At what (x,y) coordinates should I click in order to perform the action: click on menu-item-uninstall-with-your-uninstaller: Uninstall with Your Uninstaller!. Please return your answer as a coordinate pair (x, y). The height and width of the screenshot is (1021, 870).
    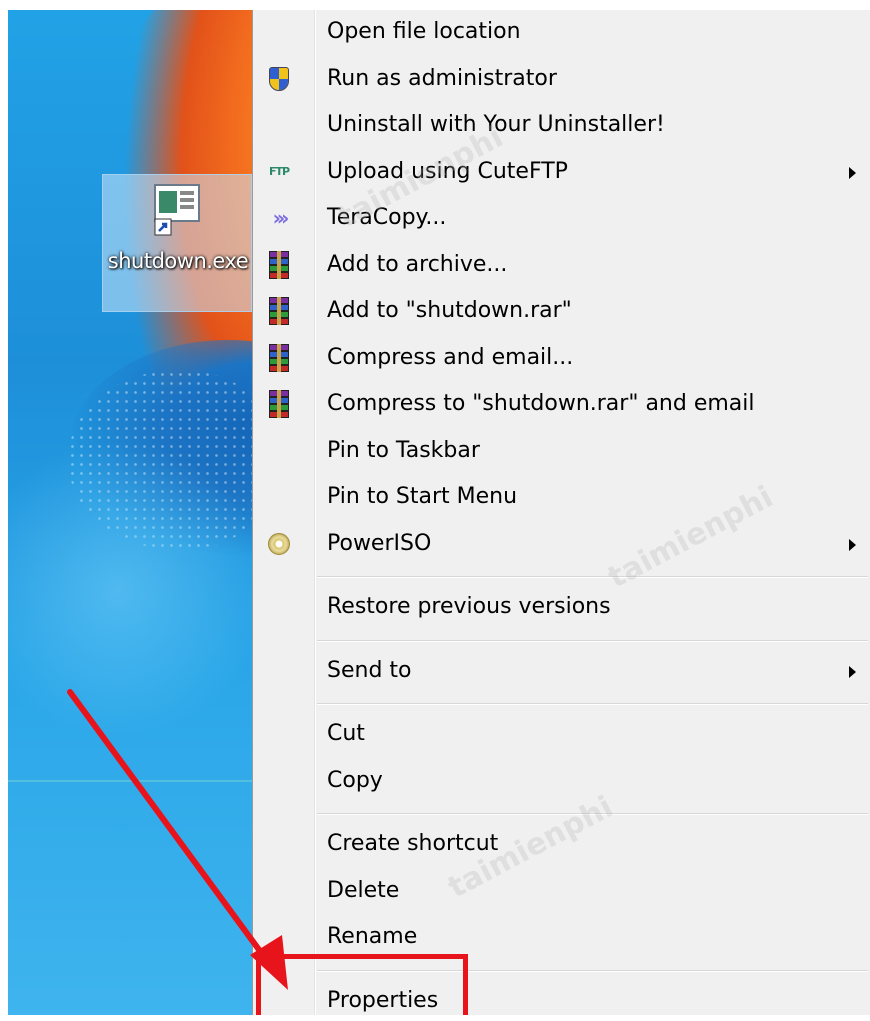
    Looking at the image, I should click on (561, 125).